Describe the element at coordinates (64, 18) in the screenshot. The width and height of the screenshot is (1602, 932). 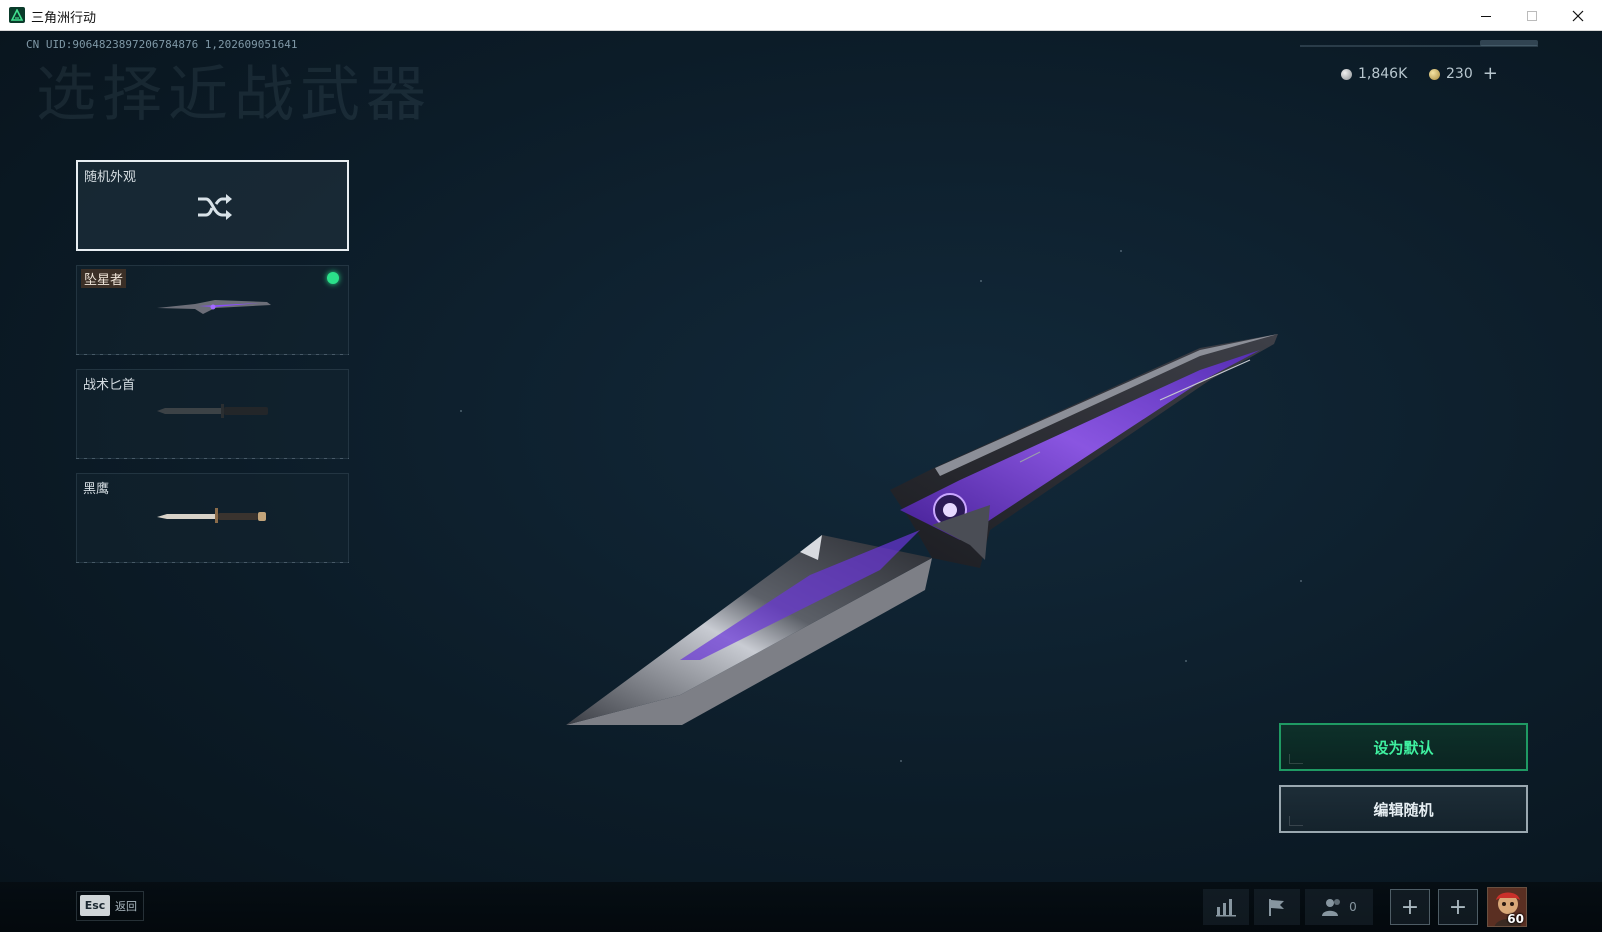
I see `window-title: 三角洲行动` at that location.